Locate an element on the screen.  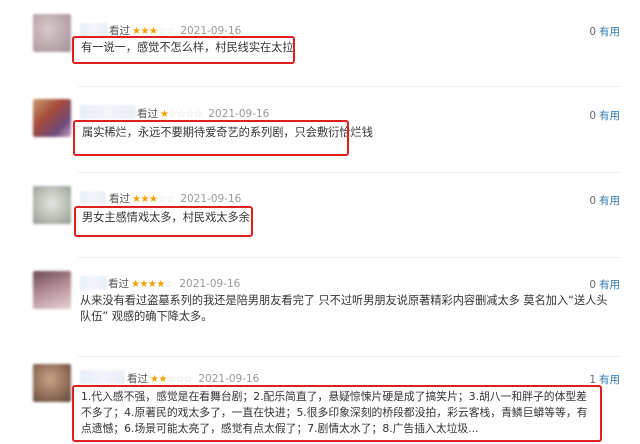
rating-stars: ★☆☆☆☆ is located at coordinates (181, 114).